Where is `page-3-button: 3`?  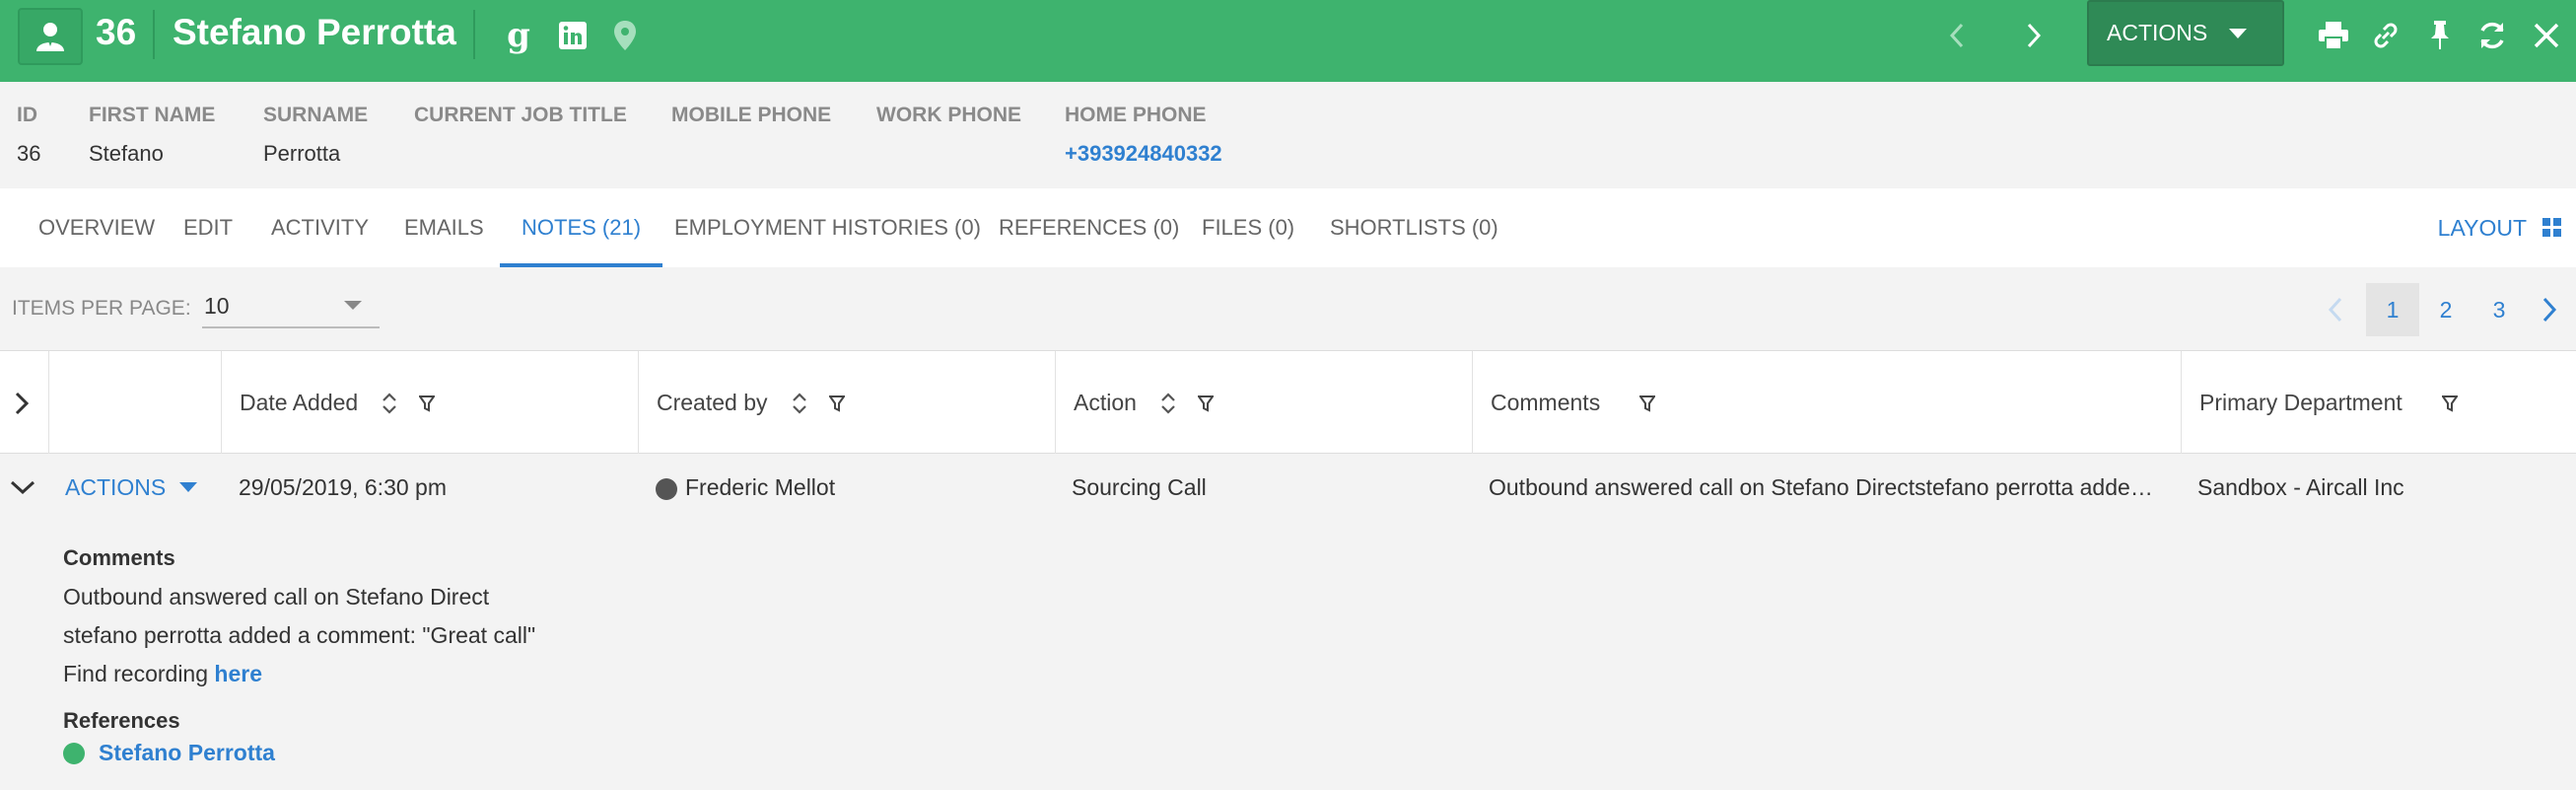
page-3-button: 3 is located at coordinates (2499, 310).